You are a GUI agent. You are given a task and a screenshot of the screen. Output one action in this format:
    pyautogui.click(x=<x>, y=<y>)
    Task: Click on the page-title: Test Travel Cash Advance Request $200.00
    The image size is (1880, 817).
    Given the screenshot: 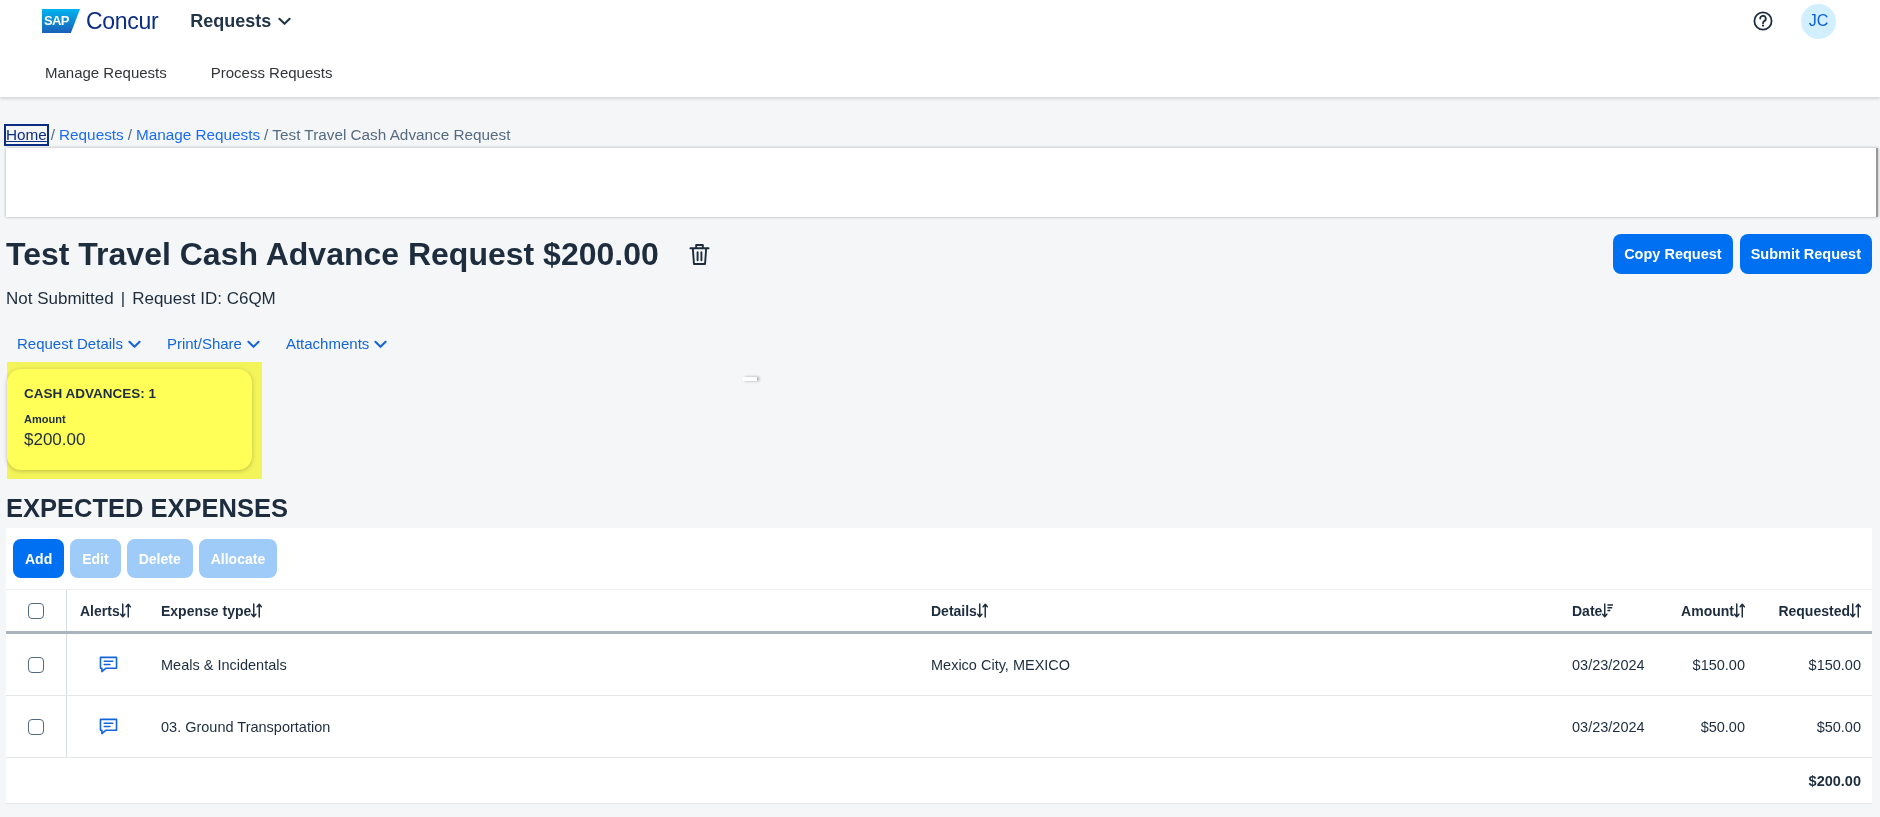 What is the action you would take?
    pyautogui.click(x=332, y=254)
    